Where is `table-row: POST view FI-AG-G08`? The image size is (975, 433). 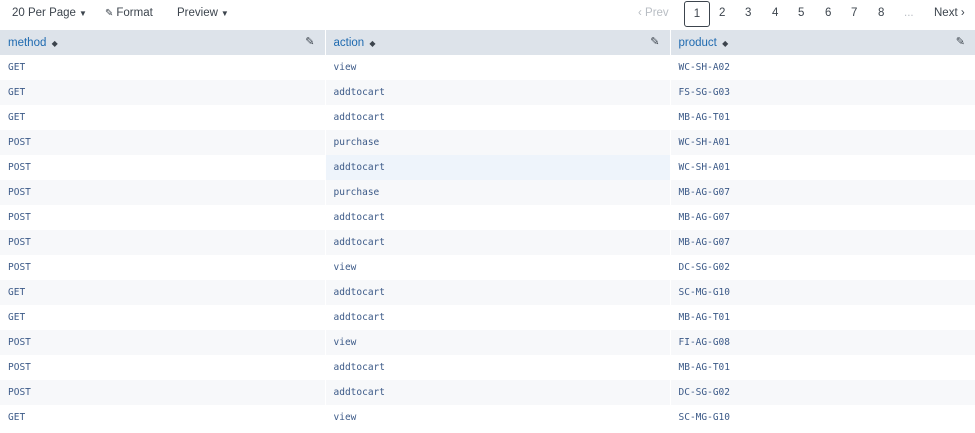 table-row: POST view FI-AG-G08 is located at coordinates (487, 342).